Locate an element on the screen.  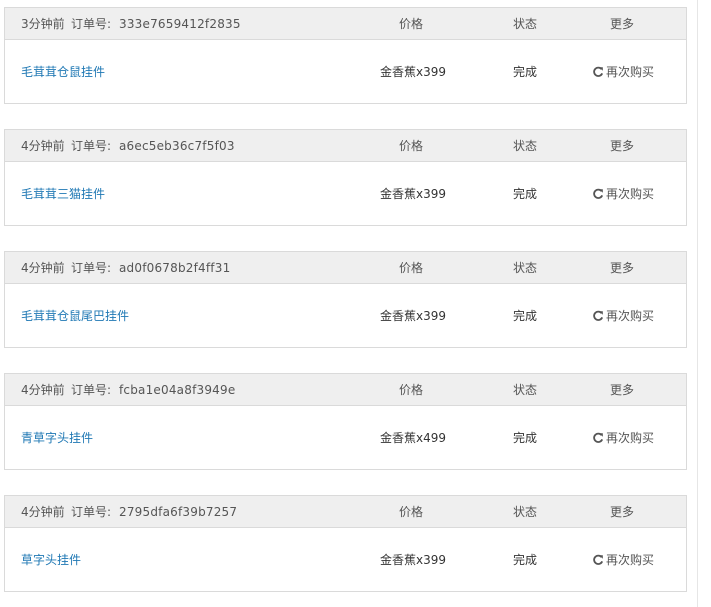
order-header: 4分钟前 订单号: ad0f0678b2f4ff31 价格 状态 更多 is located at coordinates (345, 268).